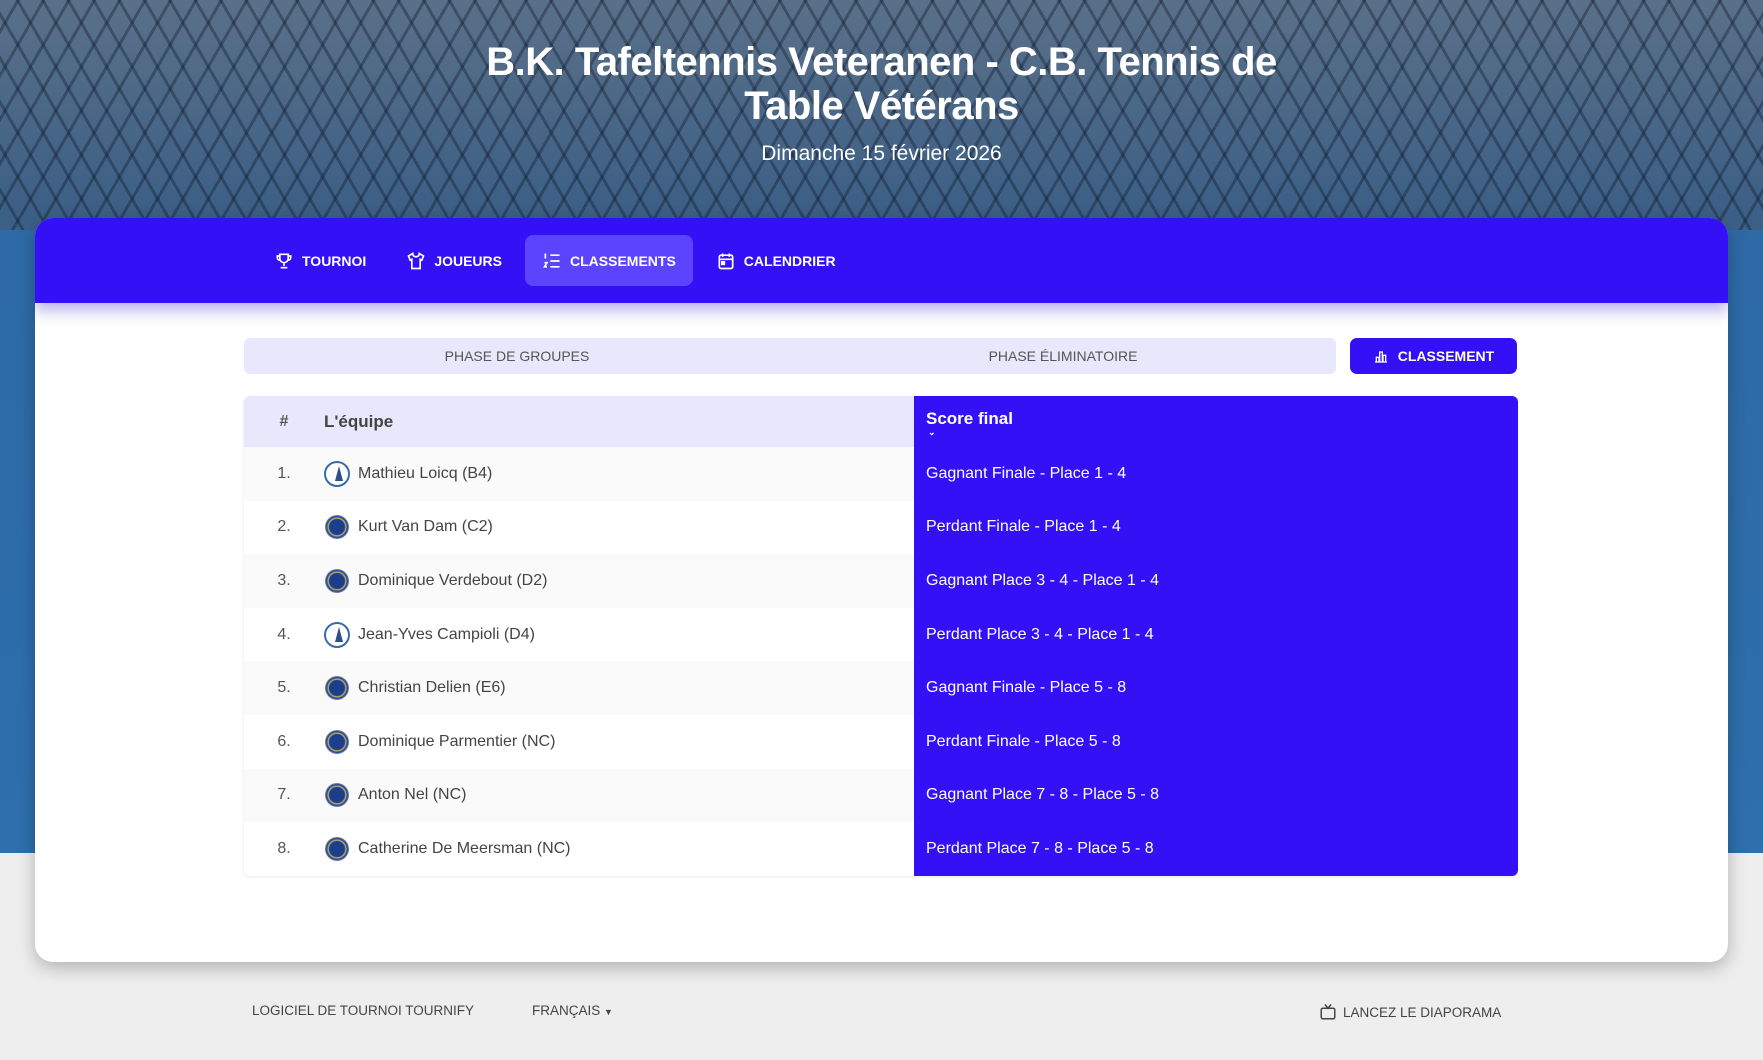 This screenshot has height=1060, width=1763. I want to click on table-header: # L'équipe Score final ⌄, so click(881, 421).